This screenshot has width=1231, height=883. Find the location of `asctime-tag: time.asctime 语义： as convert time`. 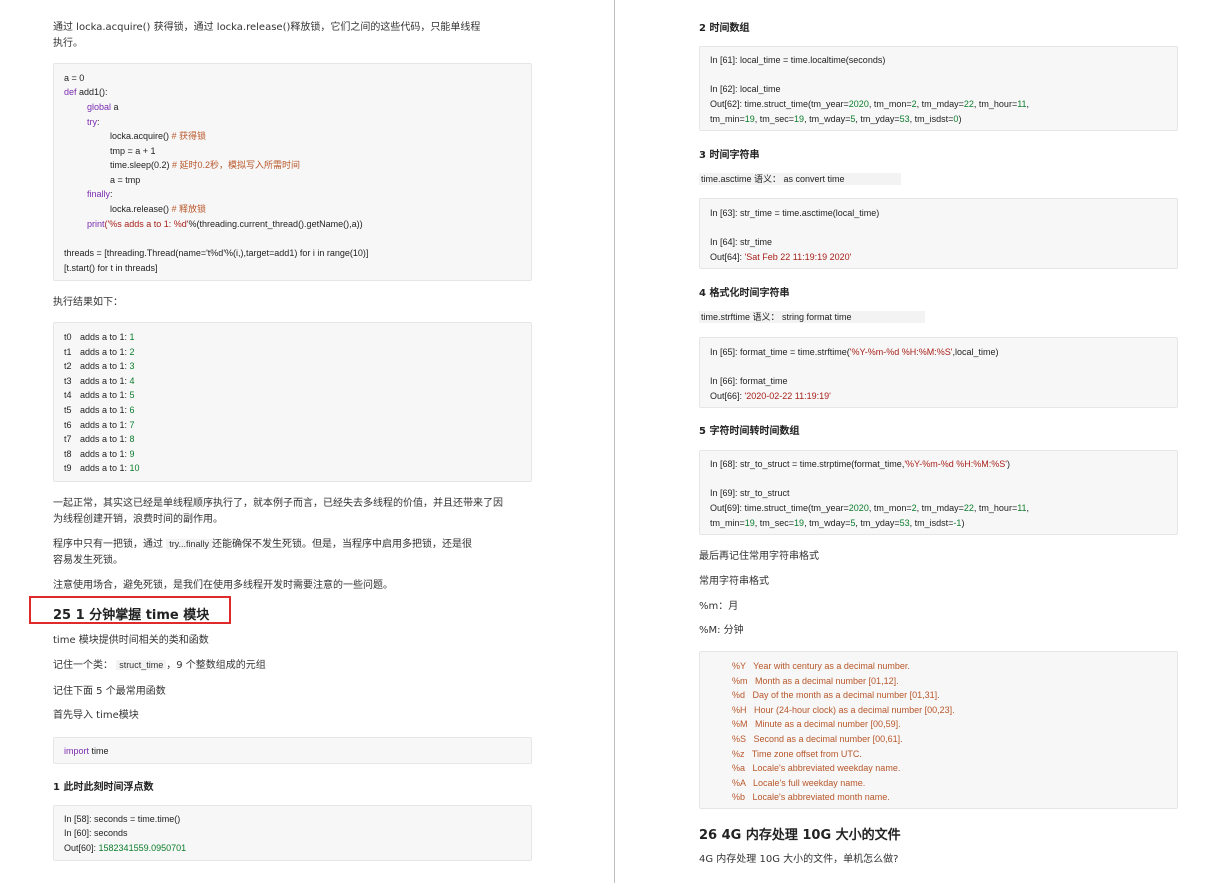

asctime-tag: time.asctime 语义： as convert time is located at coordinates (800, 179).